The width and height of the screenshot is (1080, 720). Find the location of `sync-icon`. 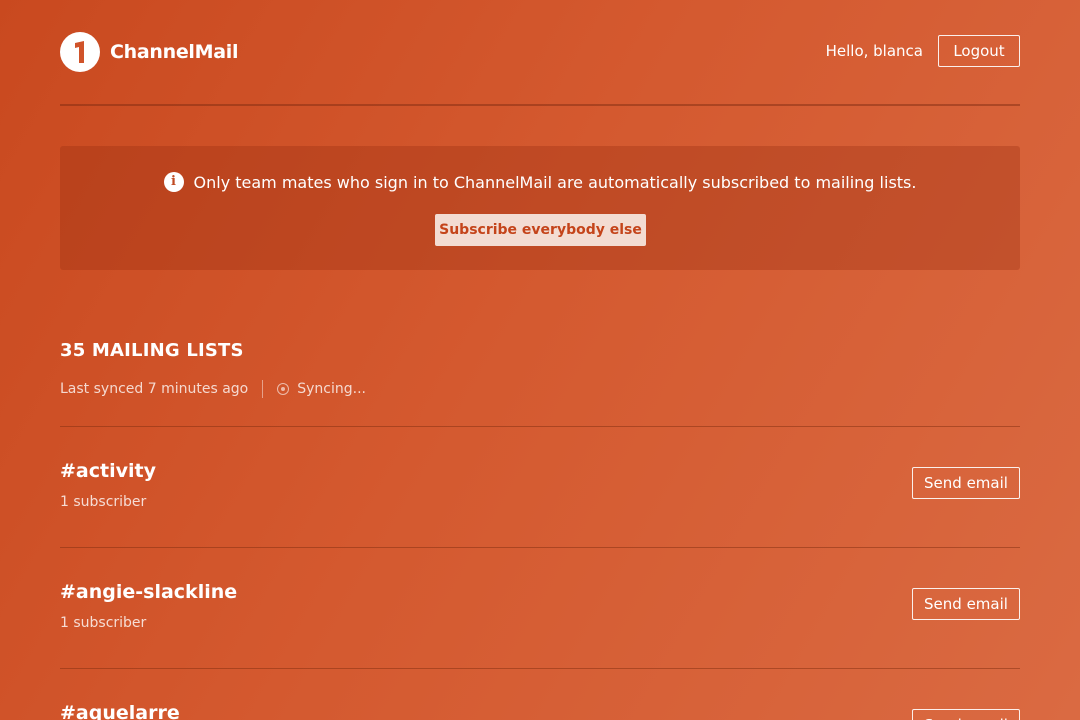

sync-icon is located at coordinates (283, 389).